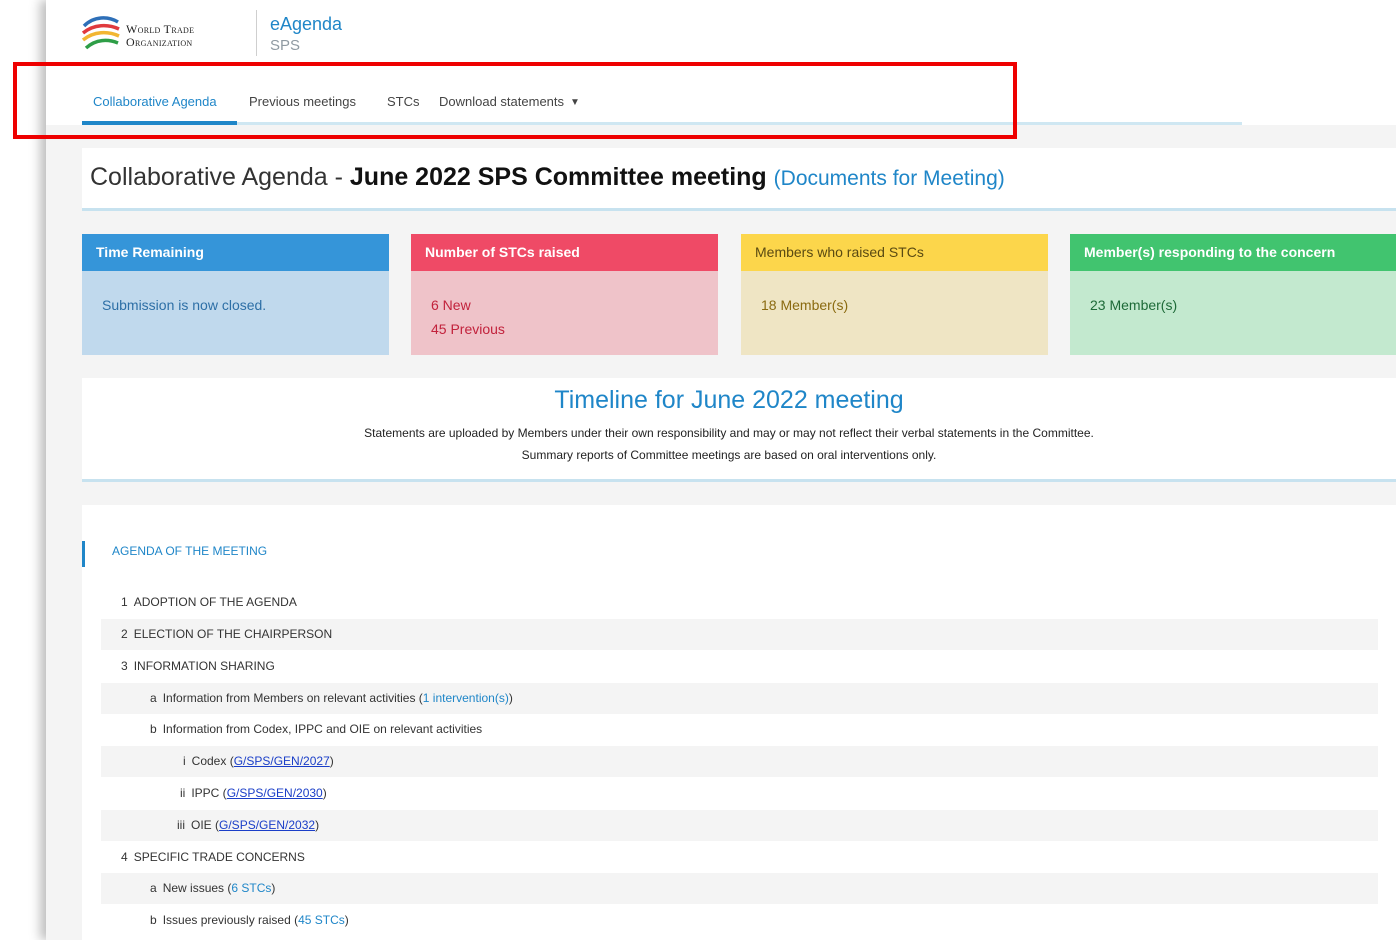 Image resolution: width=1396 pixels, height=940 pixels. I want to click on wto-logo: World Trade Organization, so click(165, 37).